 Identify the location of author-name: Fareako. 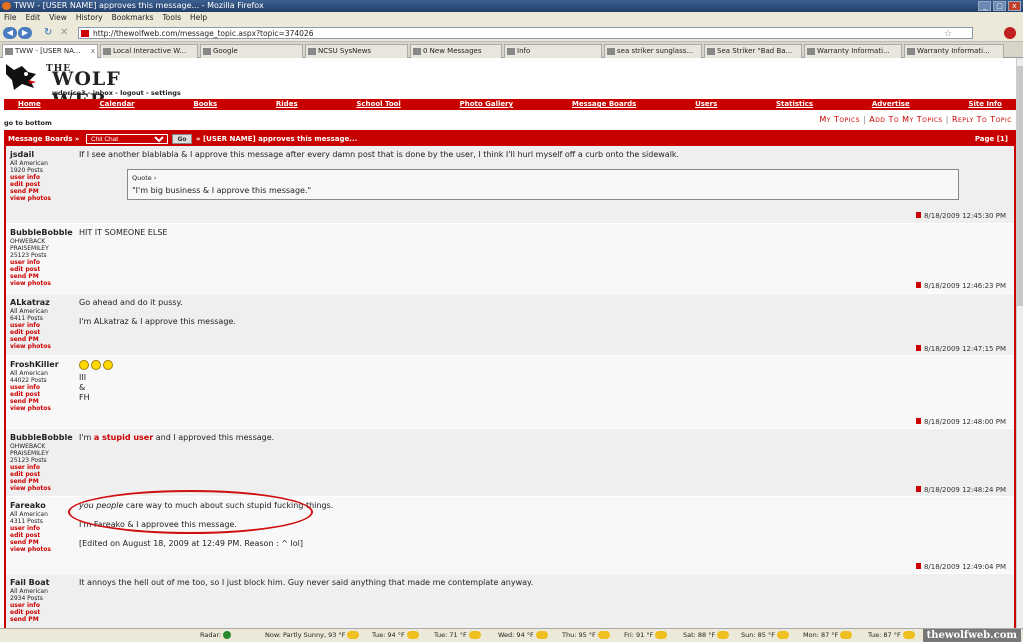
(43, 506).